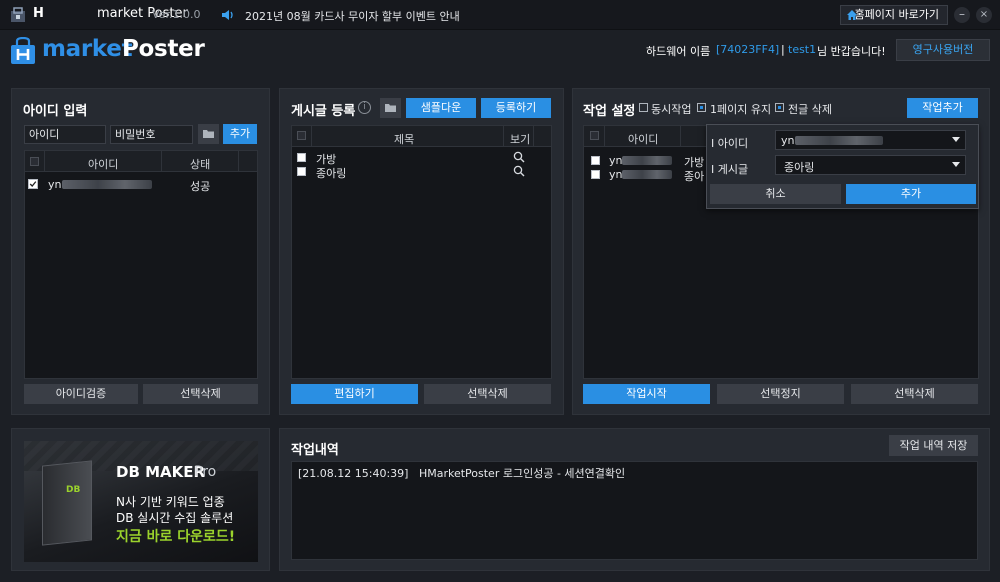  Describe the element at coordinates (323, 111) in the screenshot. I see `post-panel-title: 게시글 등록` at that location.